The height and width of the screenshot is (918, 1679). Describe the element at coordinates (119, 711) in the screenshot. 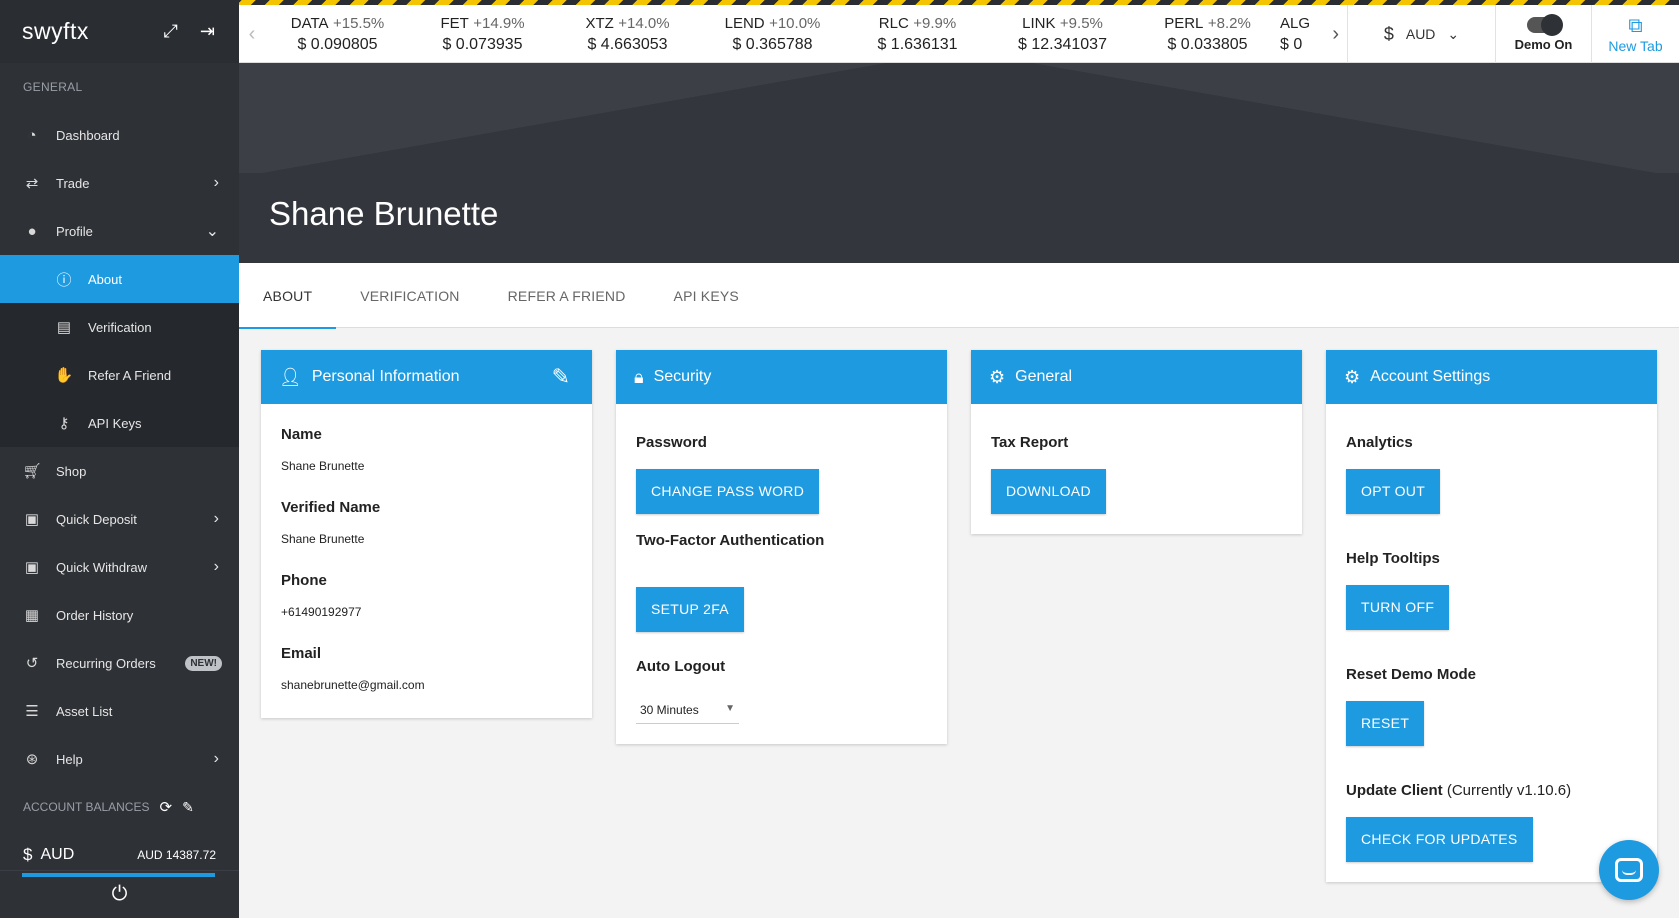

I see `sidebar-item-asset-list: ☰ Asset List` at that location.